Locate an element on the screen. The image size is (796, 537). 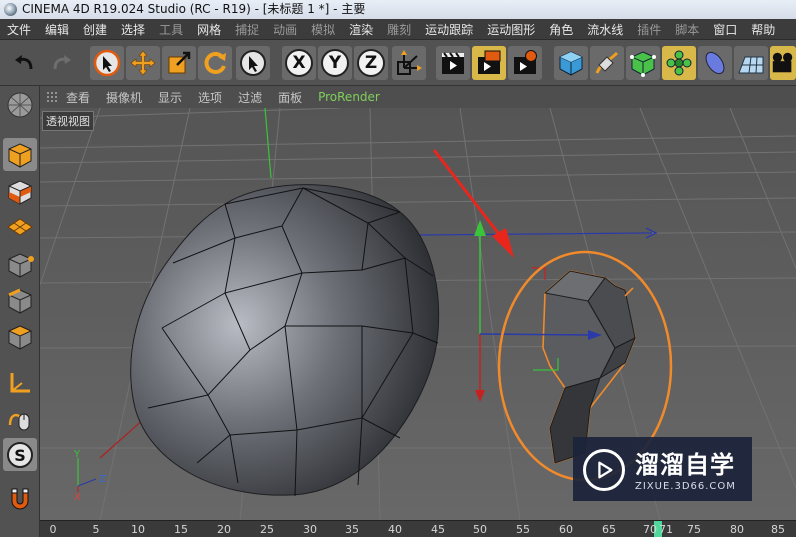
cube-icon is located at coordinates (571, 63).